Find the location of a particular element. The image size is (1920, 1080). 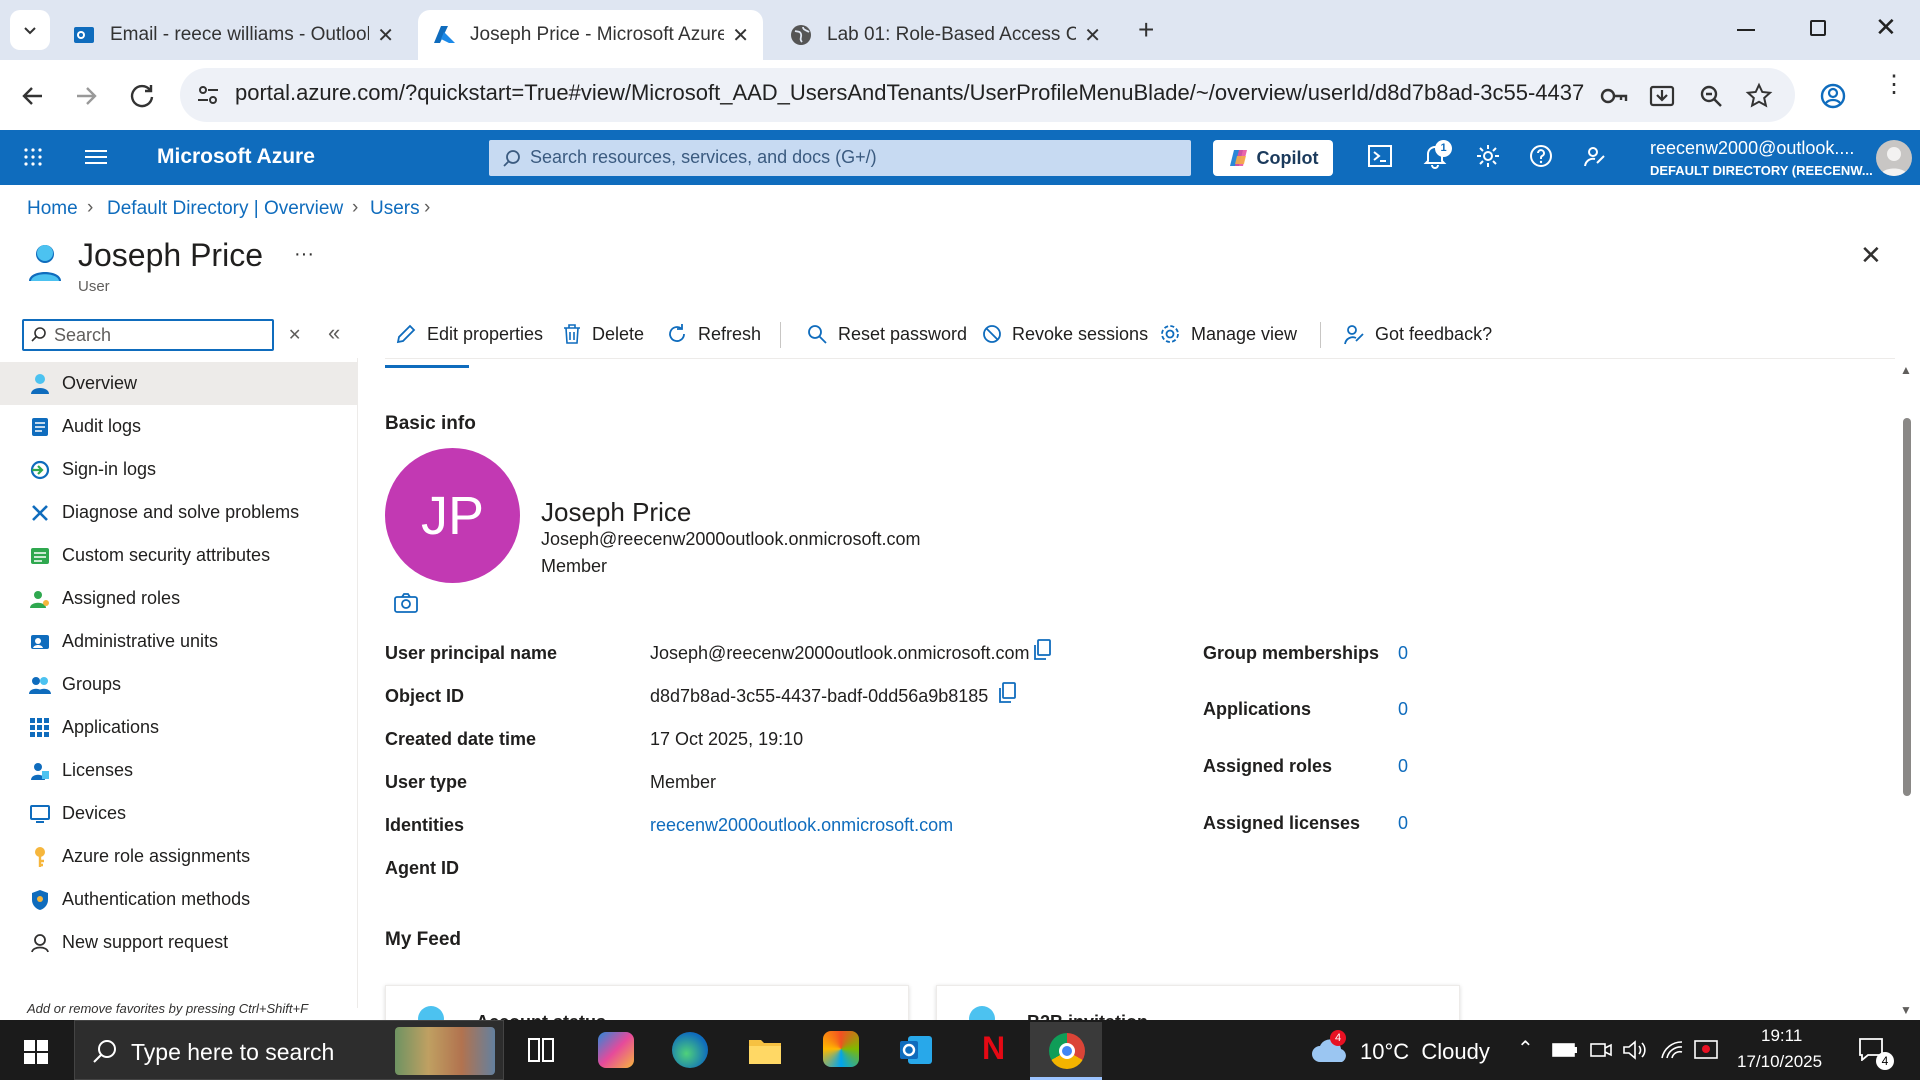

hamburger-menu-icon is located at coordinates (96, 157).